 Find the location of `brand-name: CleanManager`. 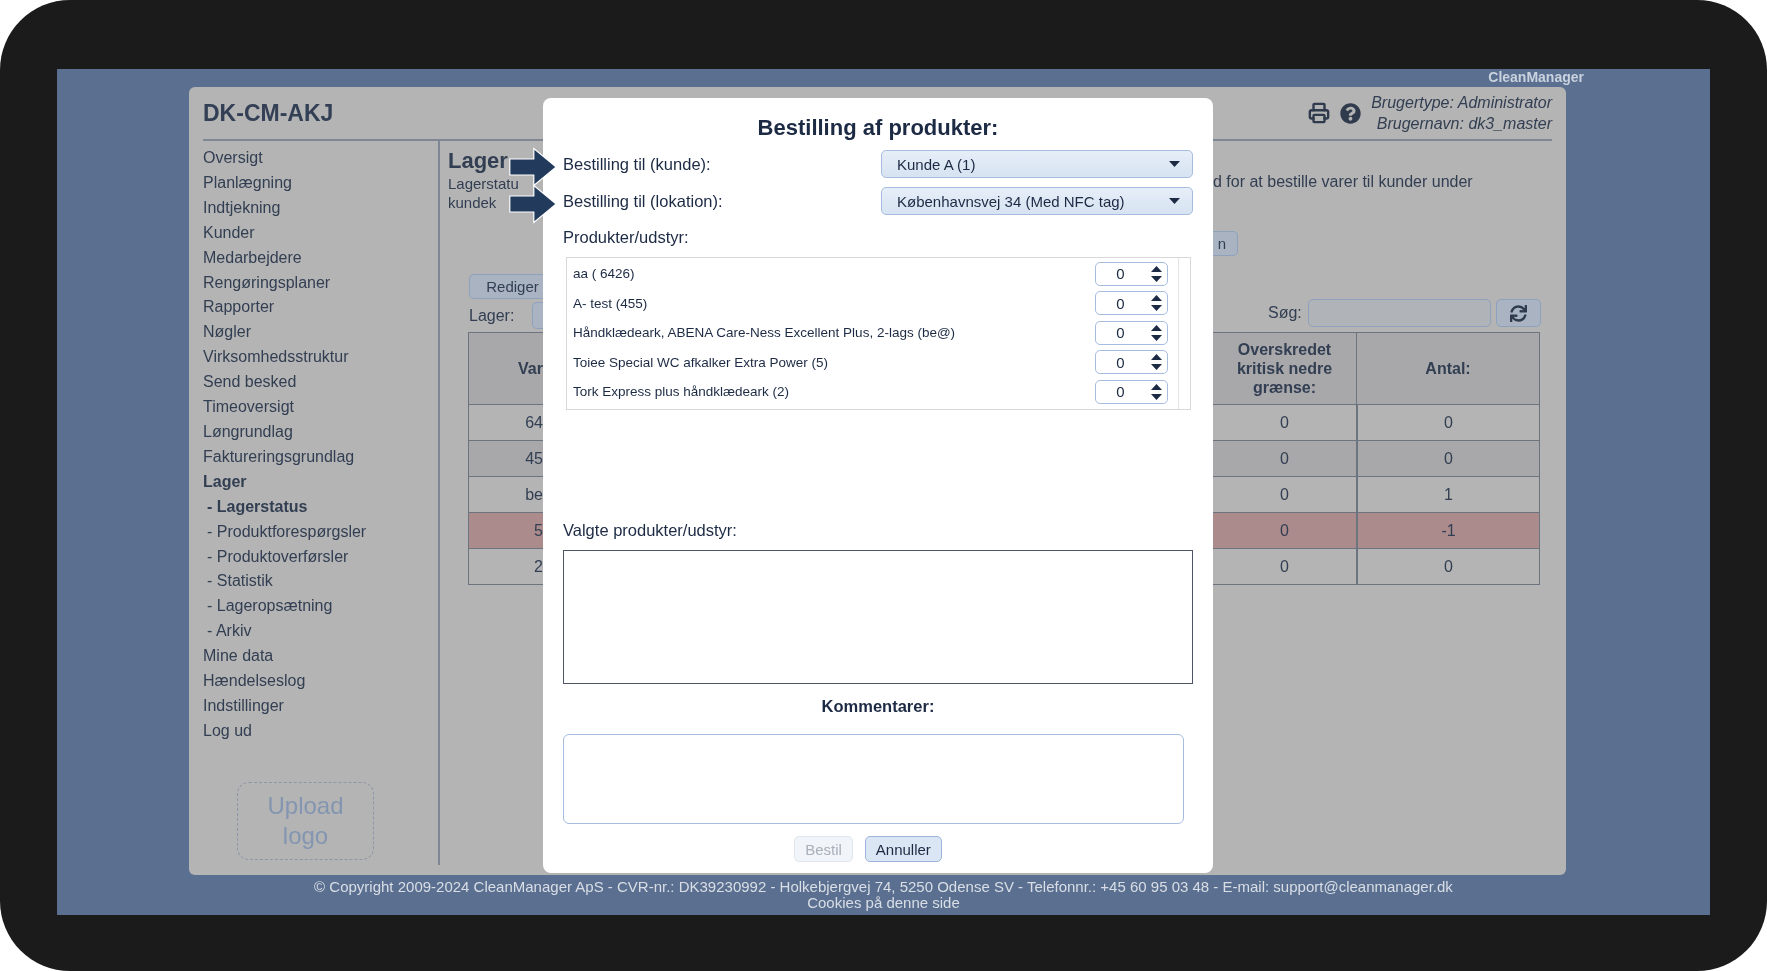

brand-name: CleanManager is located at coordinates (1536, 78).